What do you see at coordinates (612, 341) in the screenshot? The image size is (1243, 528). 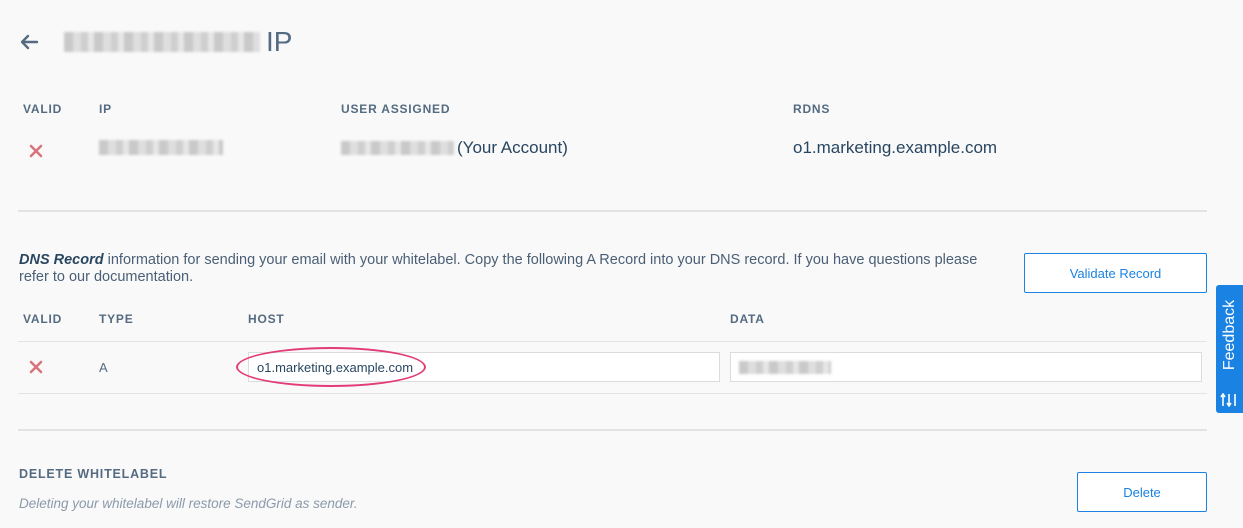 I see `table-header-divider` at bounding box center [612, 341].